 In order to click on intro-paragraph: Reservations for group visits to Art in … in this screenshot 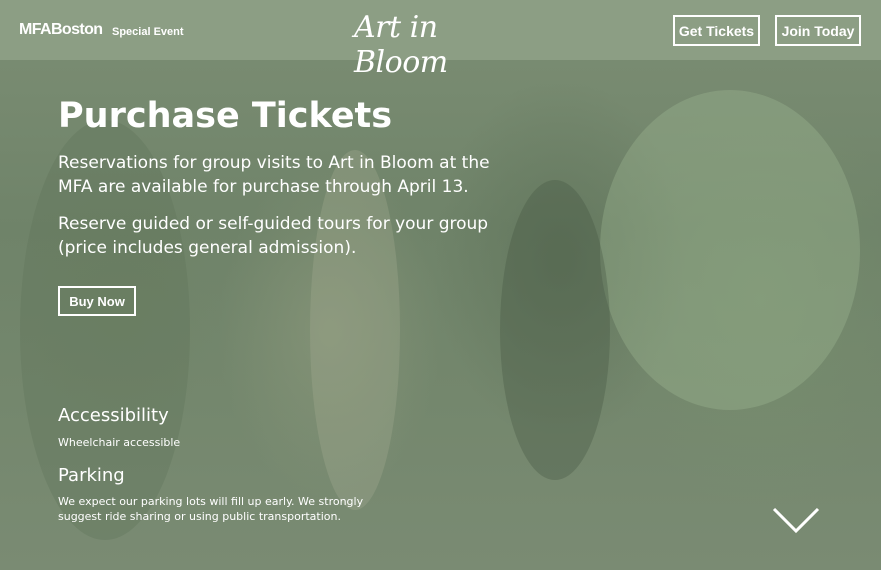, I will do `click(274, 175)`.